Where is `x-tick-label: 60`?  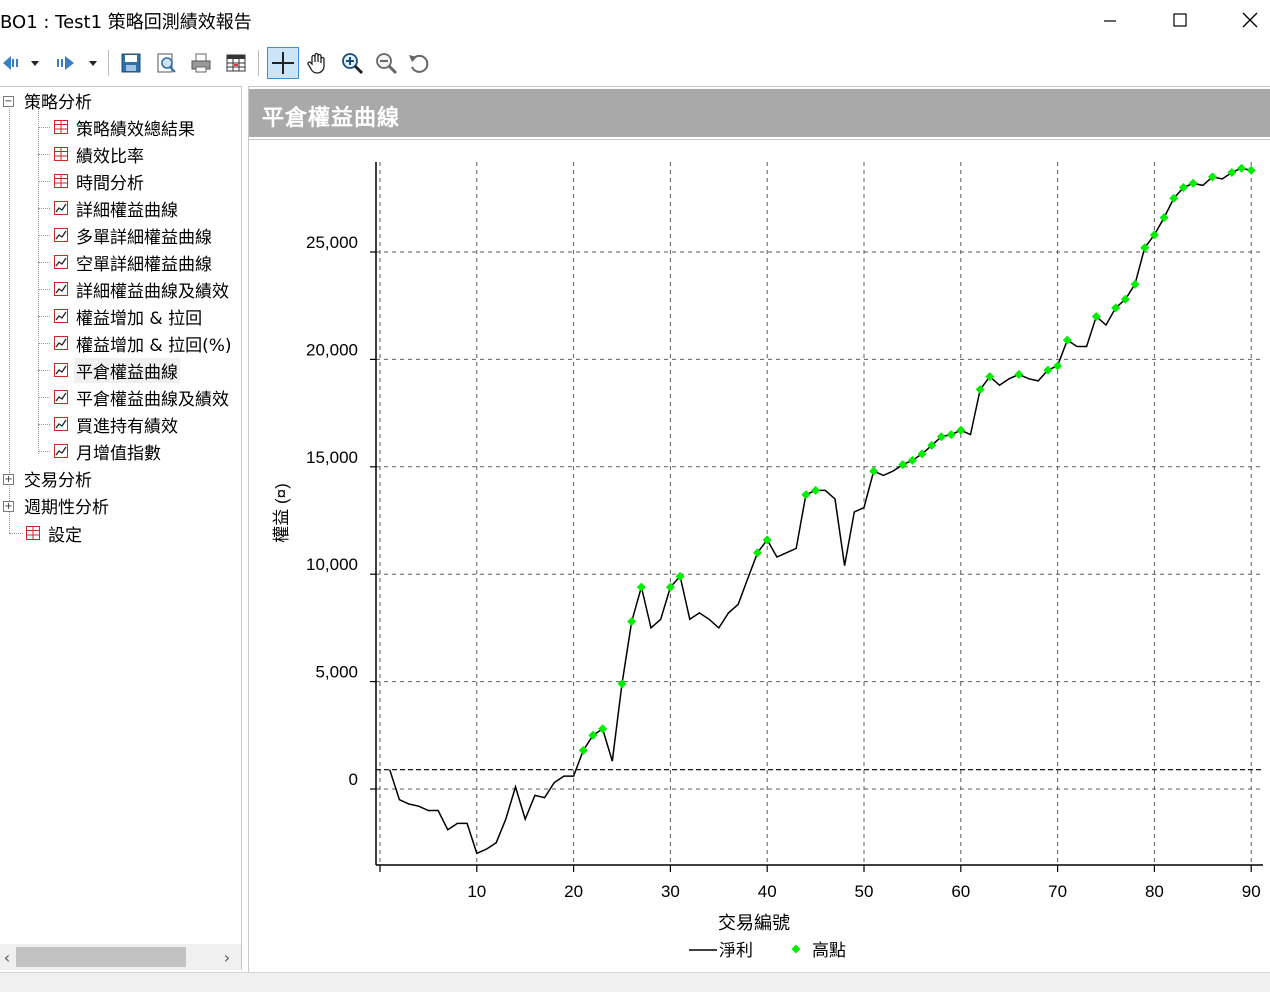 x-tick-label: 60 is located at coordinates (960, 891).